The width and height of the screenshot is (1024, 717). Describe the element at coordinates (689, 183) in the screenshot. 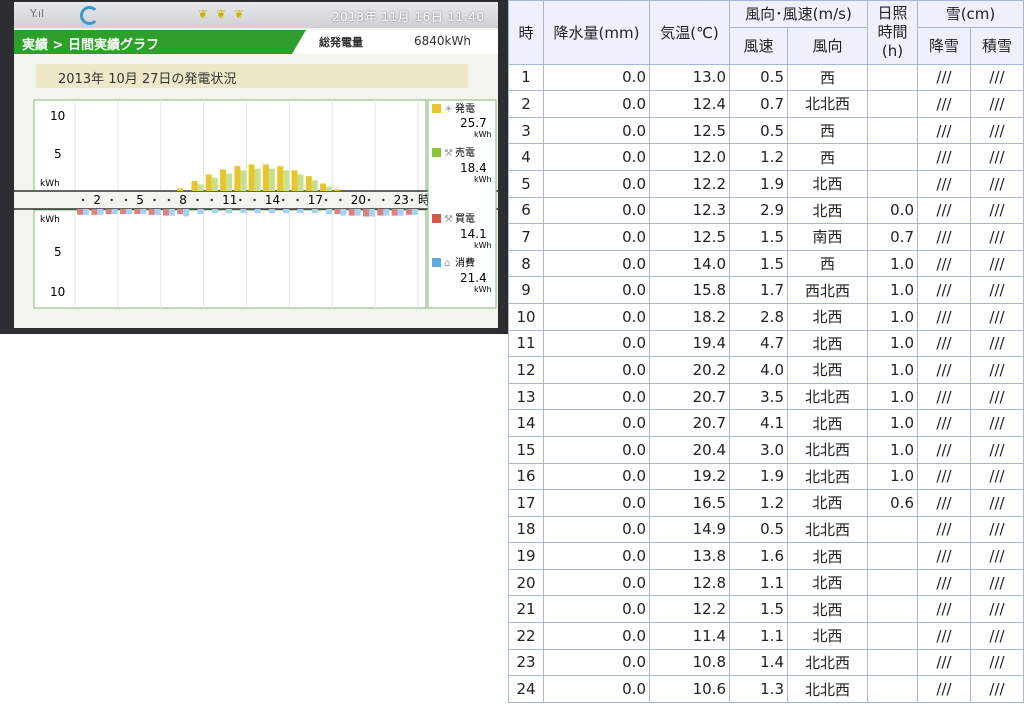

I see `cell-temperature: 12.2` at that location.